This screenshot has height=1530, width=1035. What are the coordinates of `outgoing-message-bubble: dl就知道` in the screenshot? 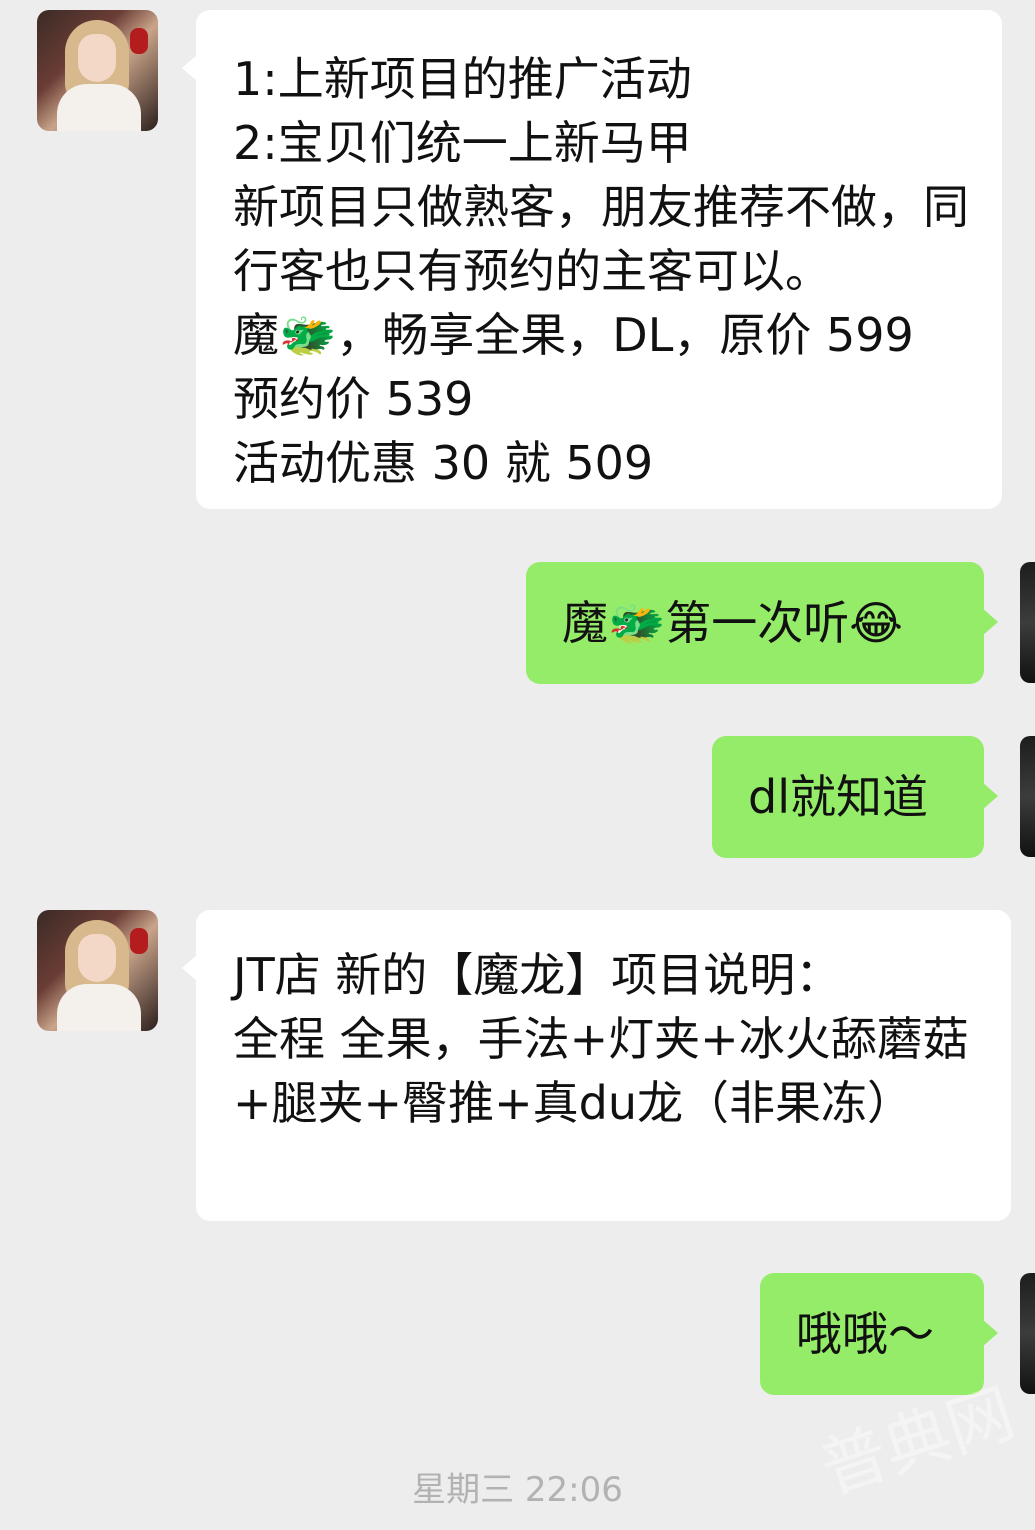 It's located at (855, 797).